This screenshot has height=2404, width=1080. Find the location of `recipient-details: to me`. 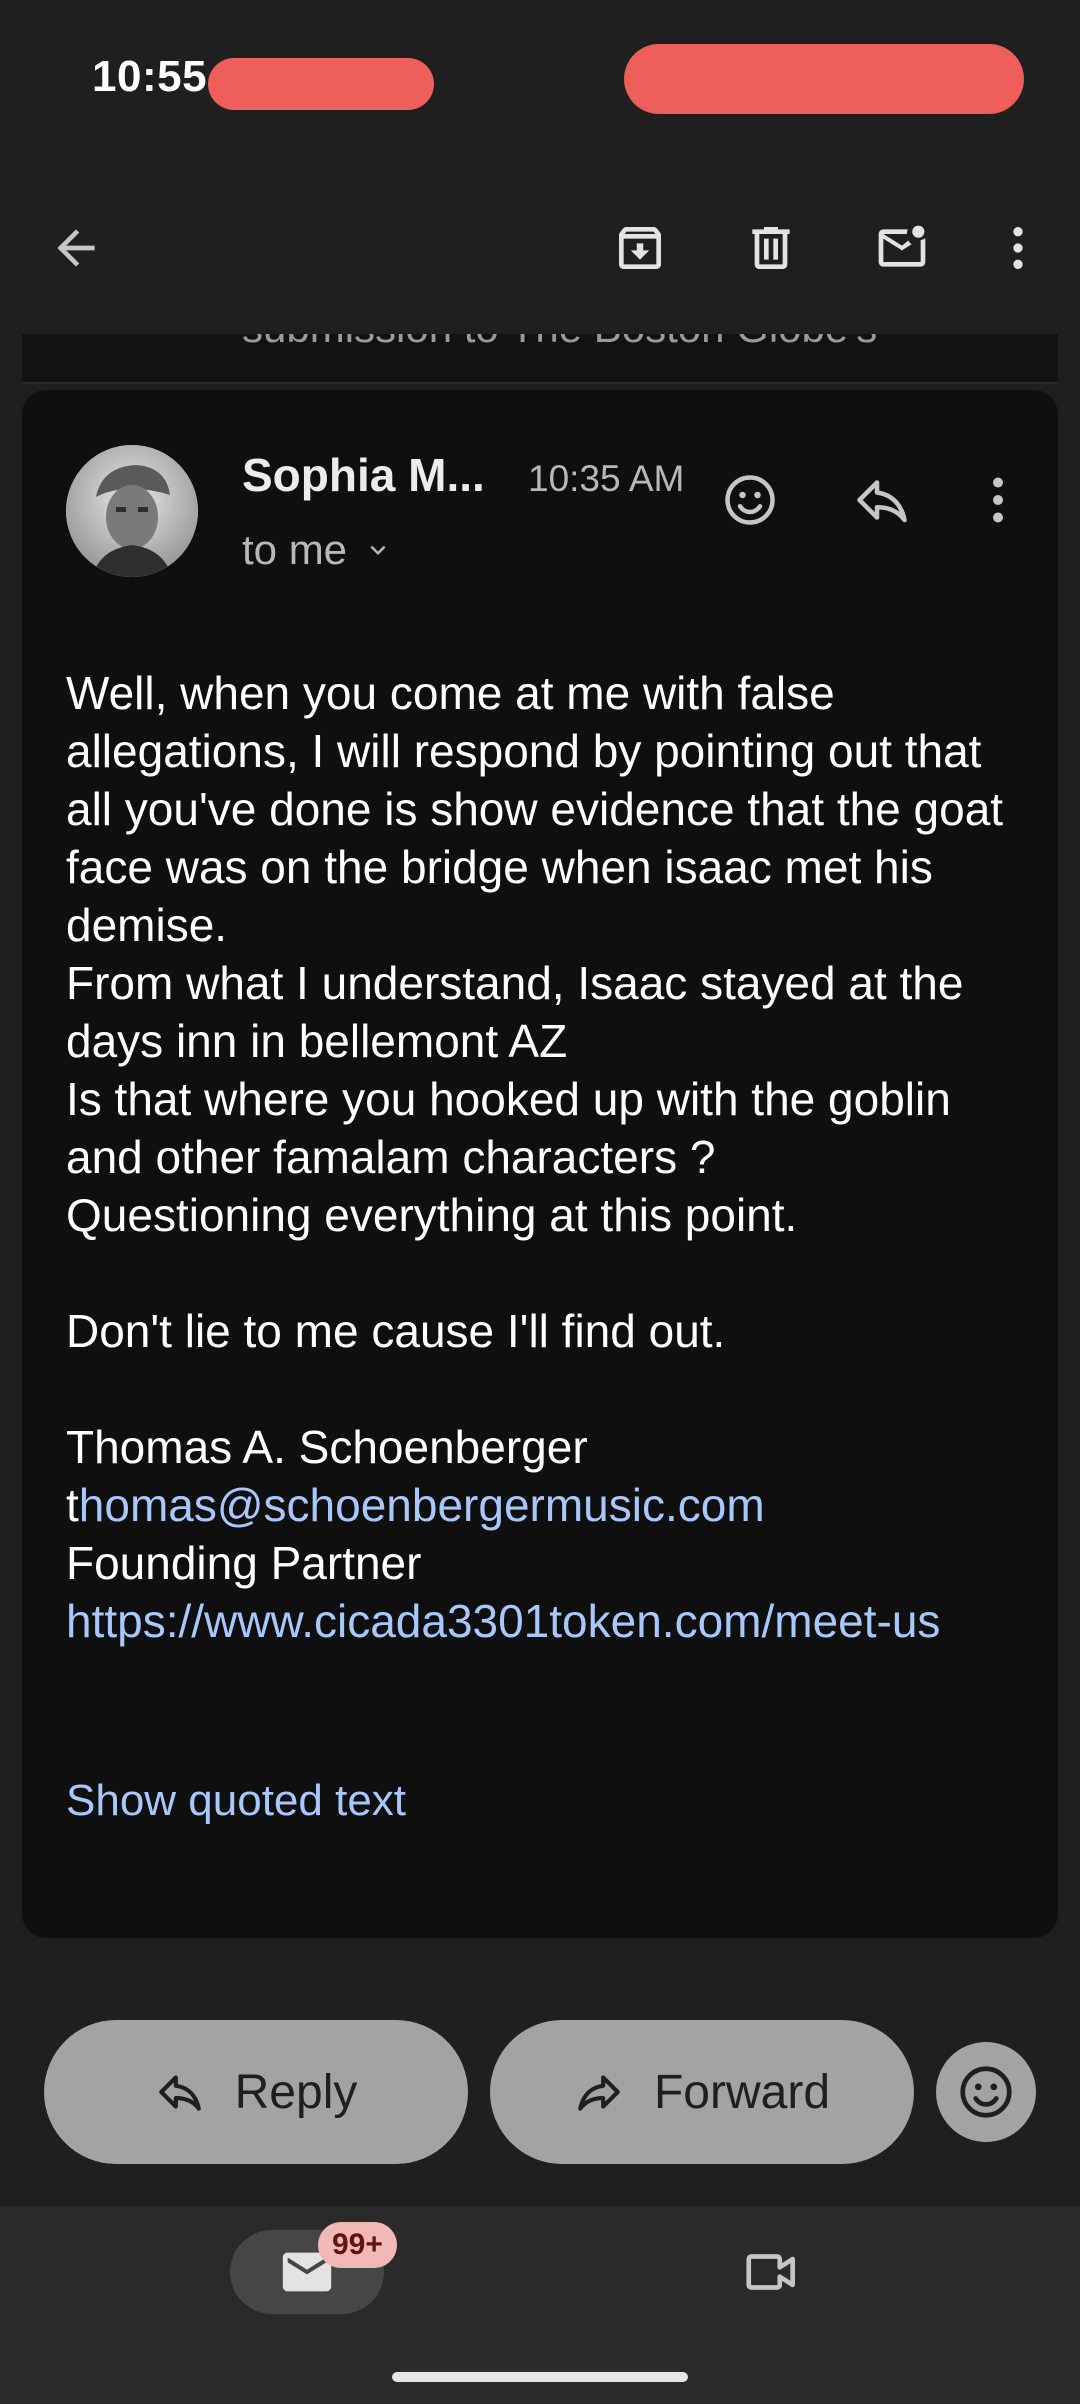

recipient-details: to me is located at coordinates (317, 550).